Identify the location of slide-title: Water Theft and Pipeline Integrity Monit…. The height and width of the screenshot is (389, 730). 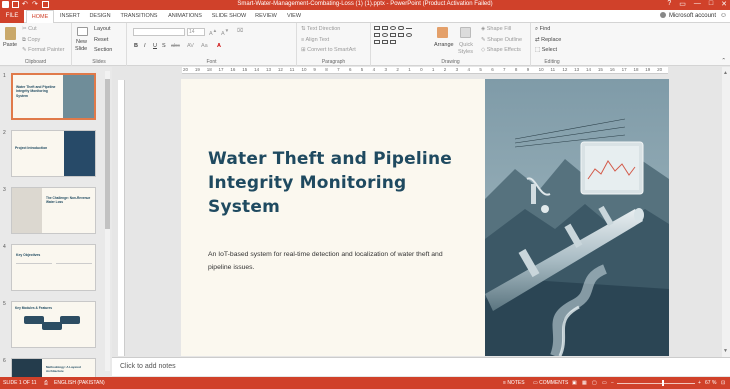
(338, 183).